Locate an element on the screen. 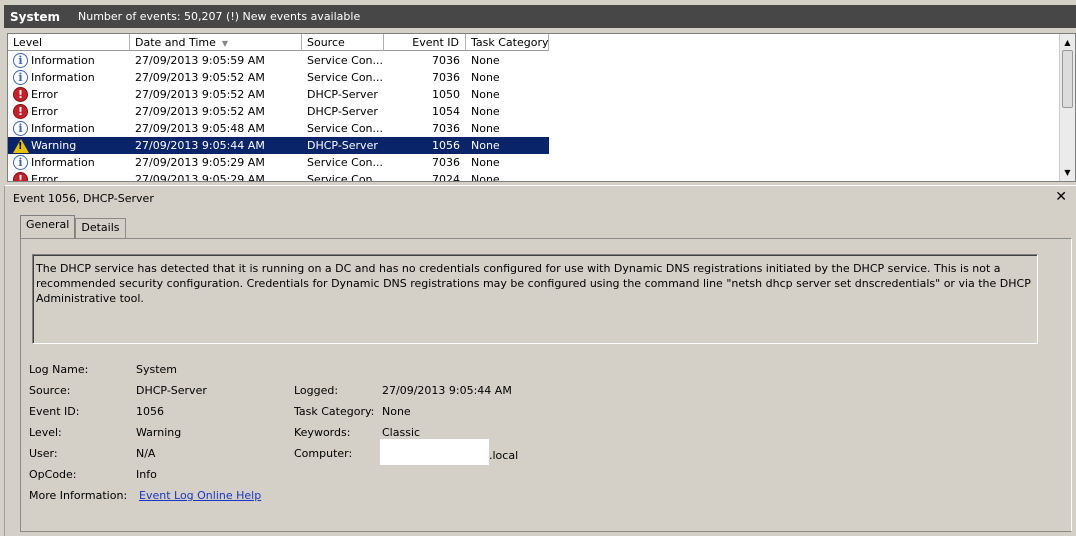  event-date-cell: 27/09/2013 9:05:29 AM is located at coordinates (200, 177).